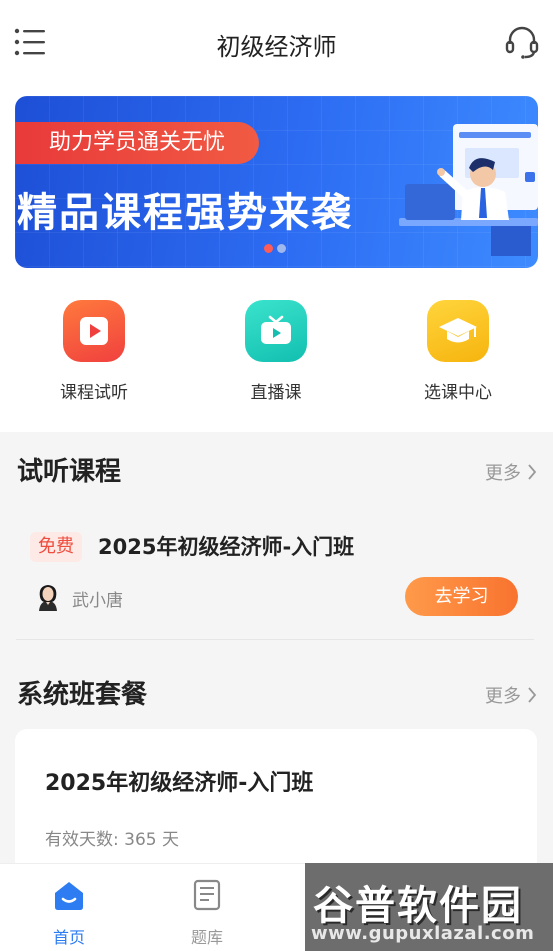  I want to click on banner-headline: 精品课程强势来袭, so click(185, 213).